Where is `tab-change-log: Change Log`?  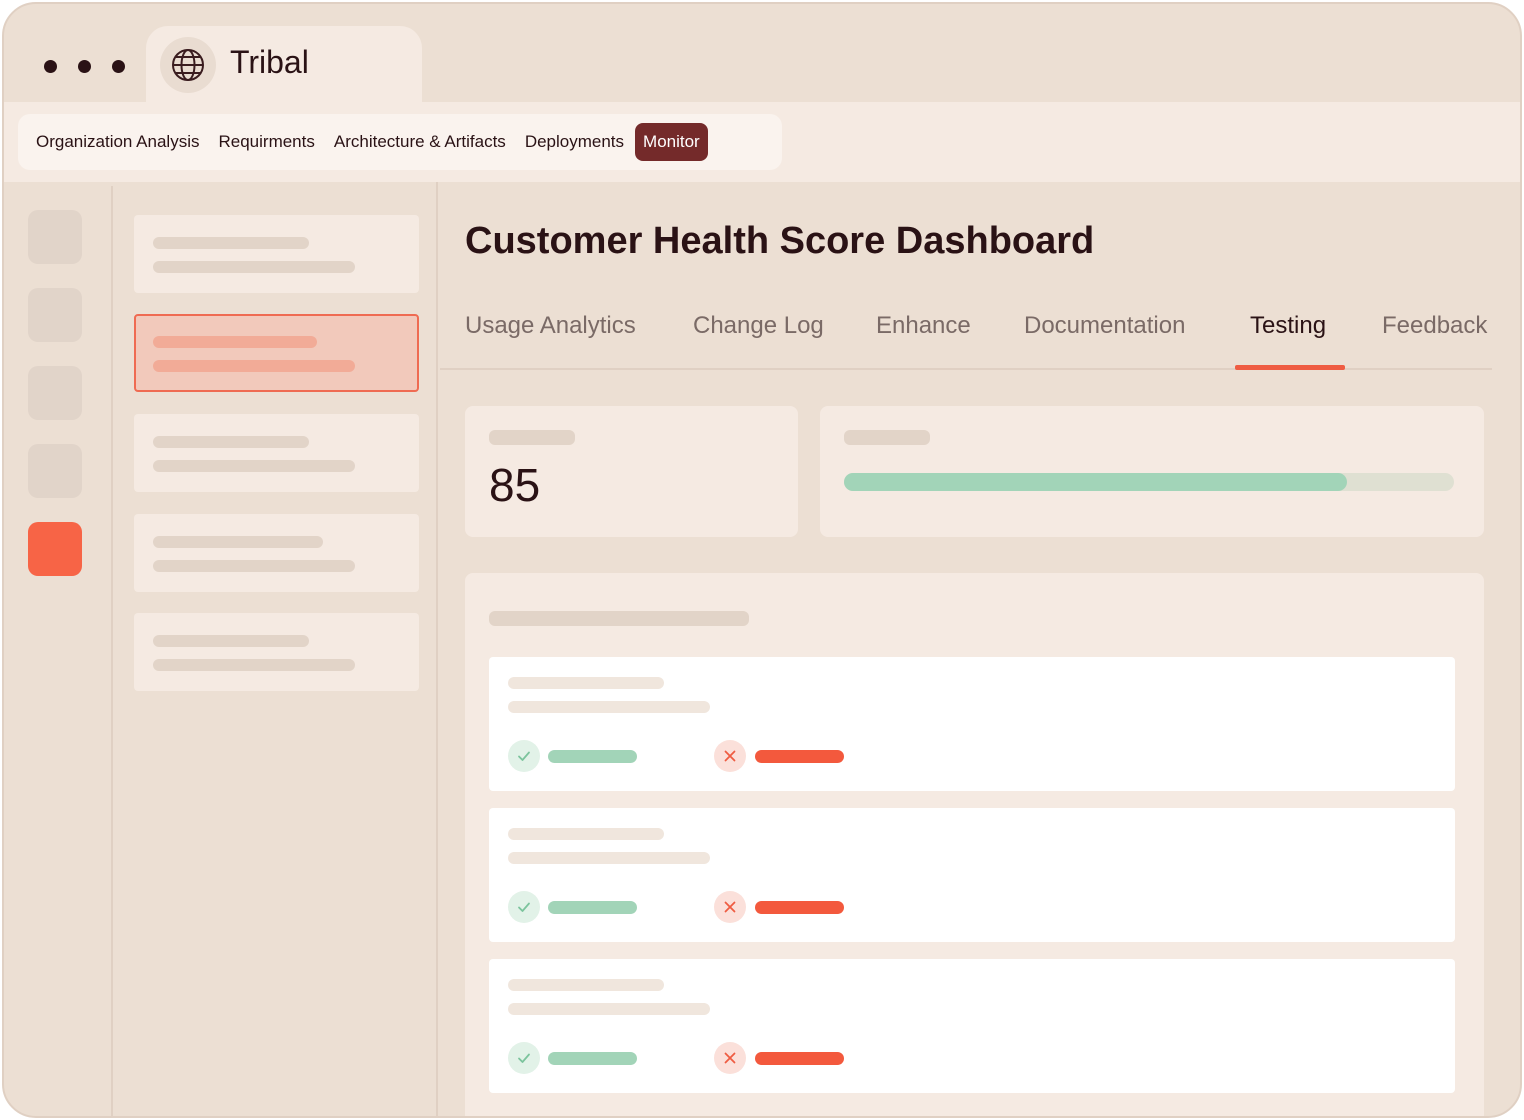 tab-change-log: Change Log is located at coordinates (758, 326).